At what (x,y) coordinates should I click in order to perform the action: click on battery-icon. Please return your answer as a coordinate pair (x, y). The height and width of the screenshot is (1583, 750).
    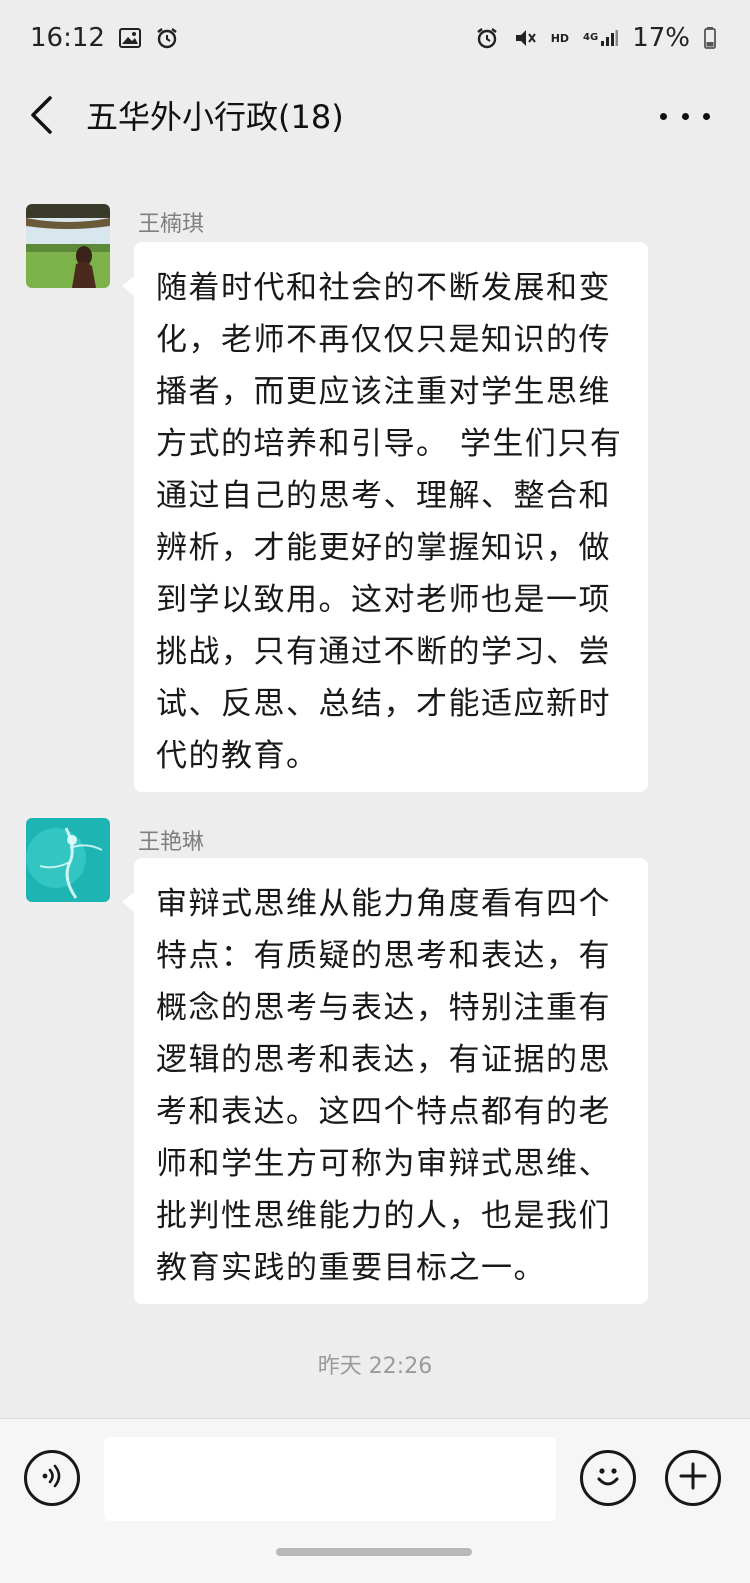
    Looking at the image, I should click on (710, 38).